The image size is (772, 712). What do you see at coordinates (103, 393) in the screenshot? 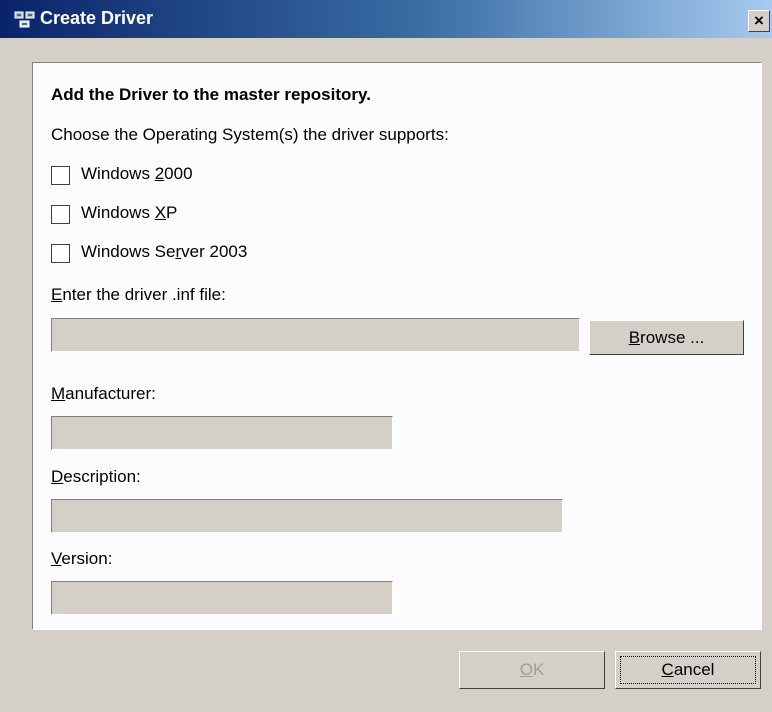
I see `manufacturer-label: Manufacturer:` at bounding box center [103, 393].